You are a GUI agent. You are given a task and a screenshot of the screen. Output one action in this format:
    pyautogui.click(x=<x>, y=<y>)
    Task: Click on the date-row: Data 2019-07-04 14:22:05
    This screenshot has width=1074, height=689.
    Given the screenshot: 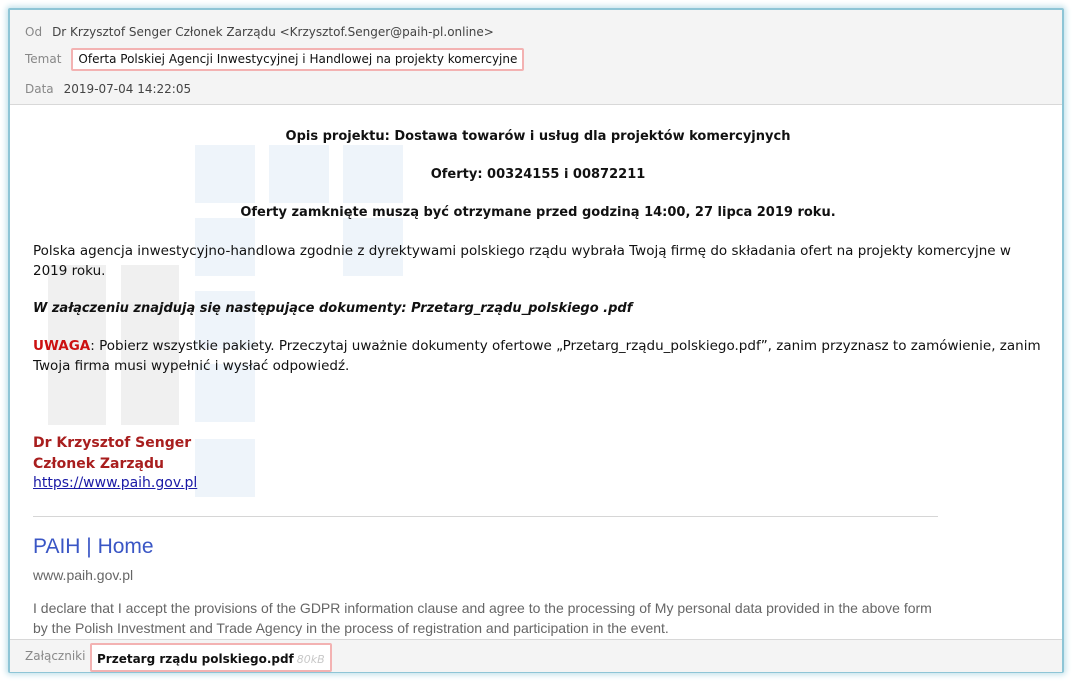 What is the action you would take?
    pyautogui.click(x=108, y=89)
    